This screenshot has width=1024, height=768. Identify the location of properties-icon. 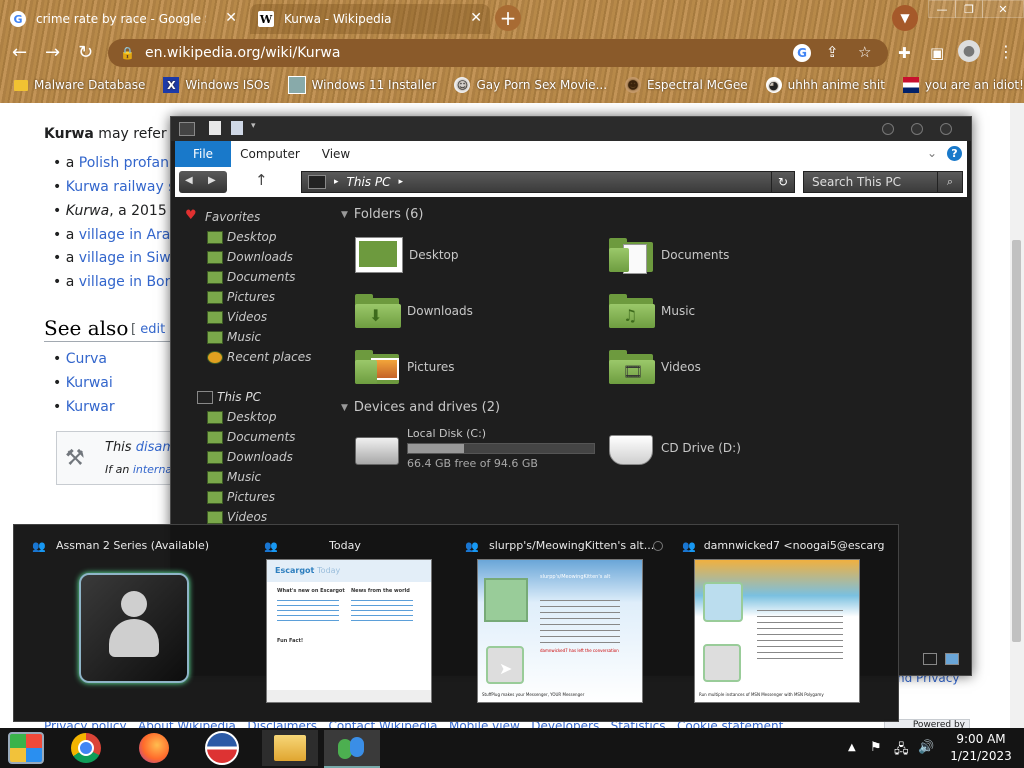
(215, 128).